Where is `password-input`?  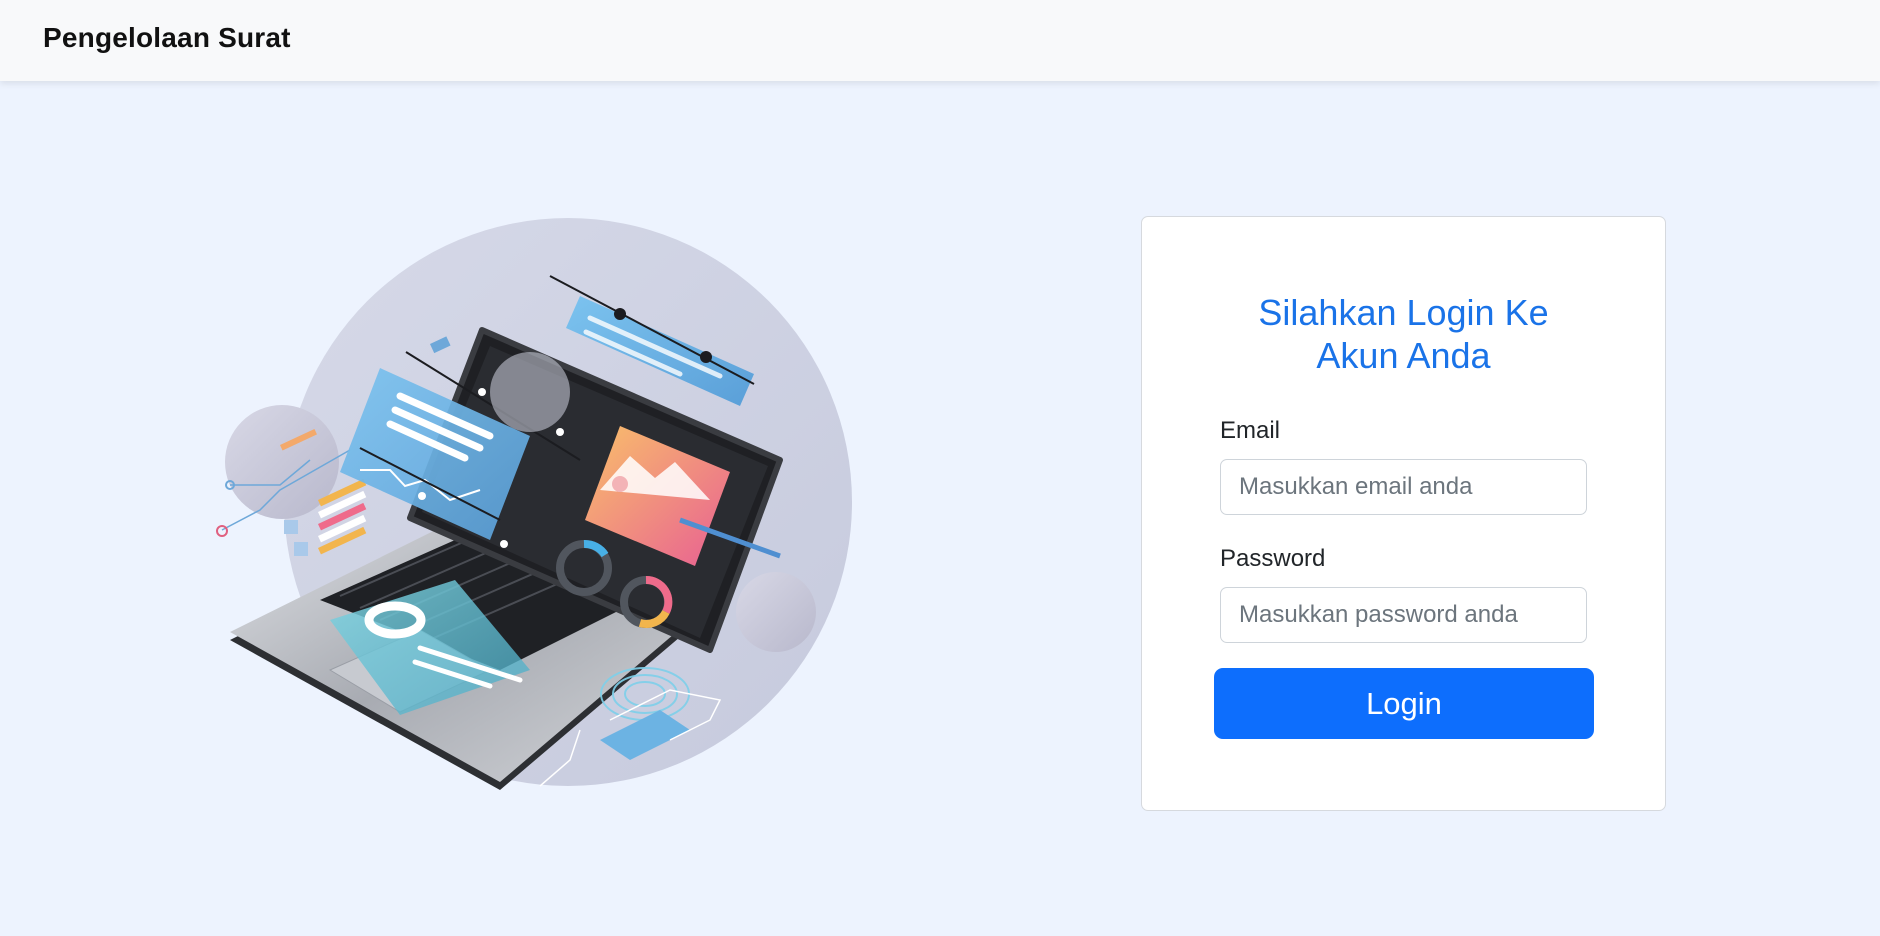 password-input is located at coordinates (1403, 615).